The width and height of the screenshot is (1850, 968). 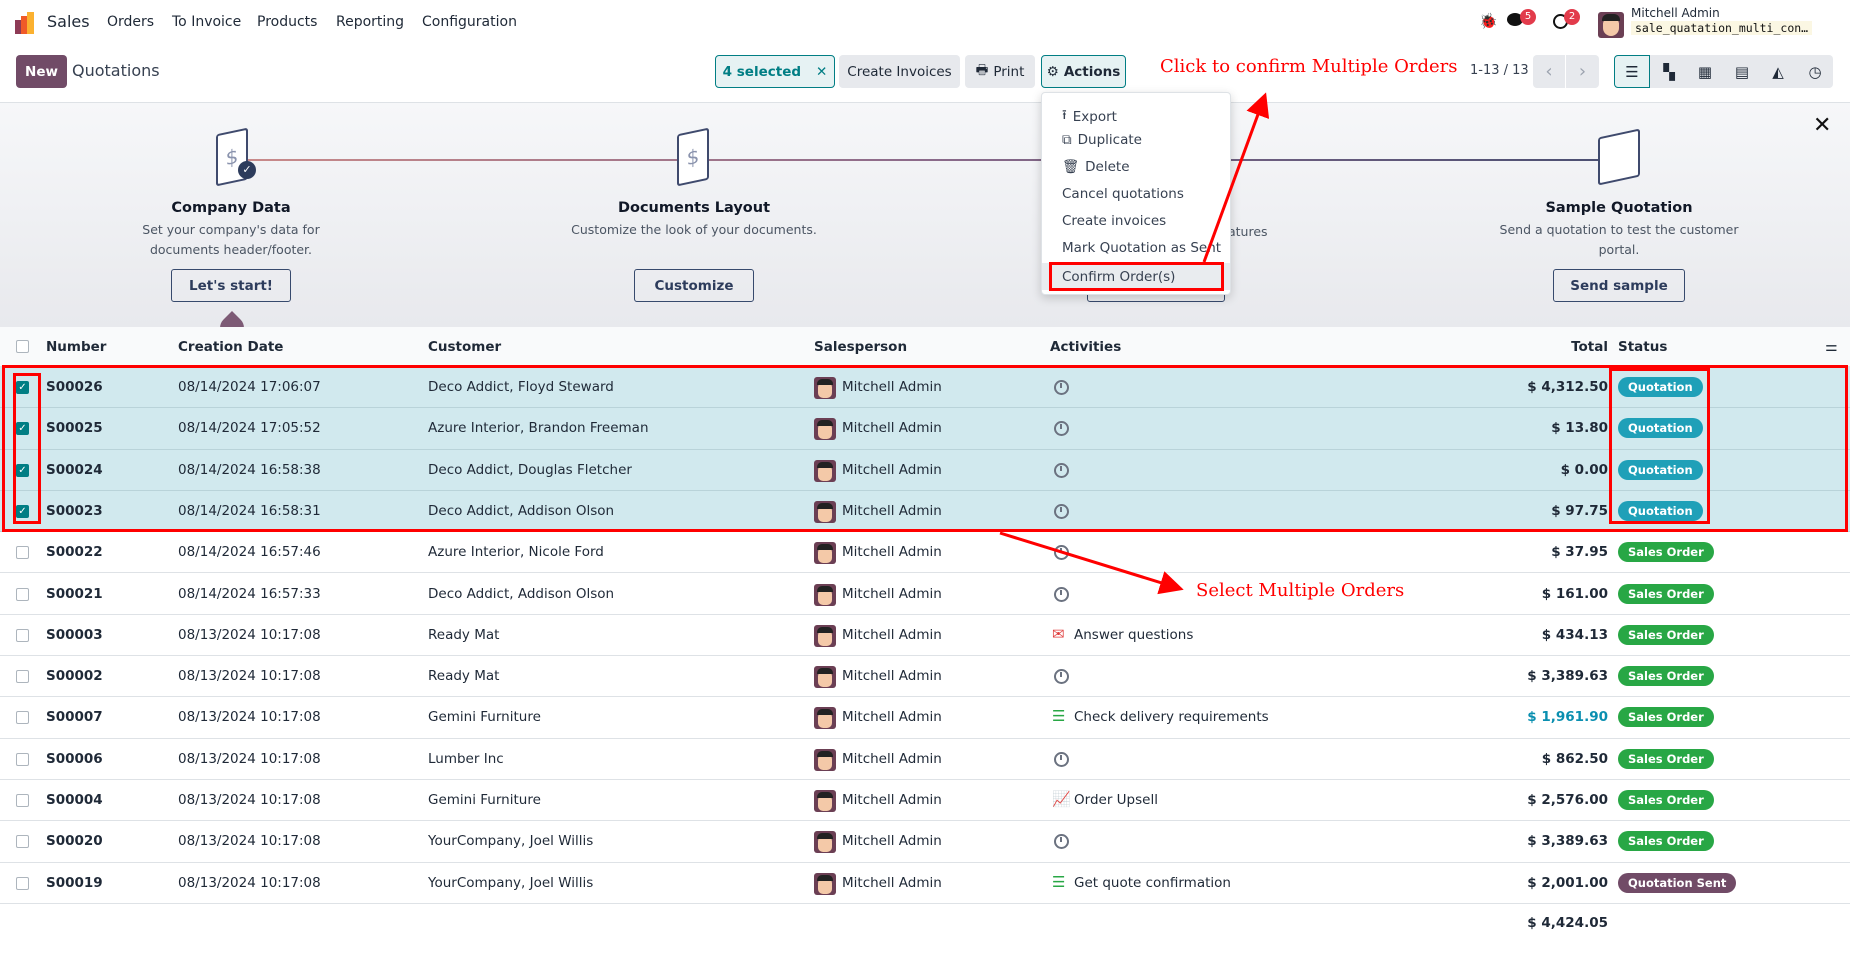 I want to click on annotation-arrows, so click(x=1134, y=343).